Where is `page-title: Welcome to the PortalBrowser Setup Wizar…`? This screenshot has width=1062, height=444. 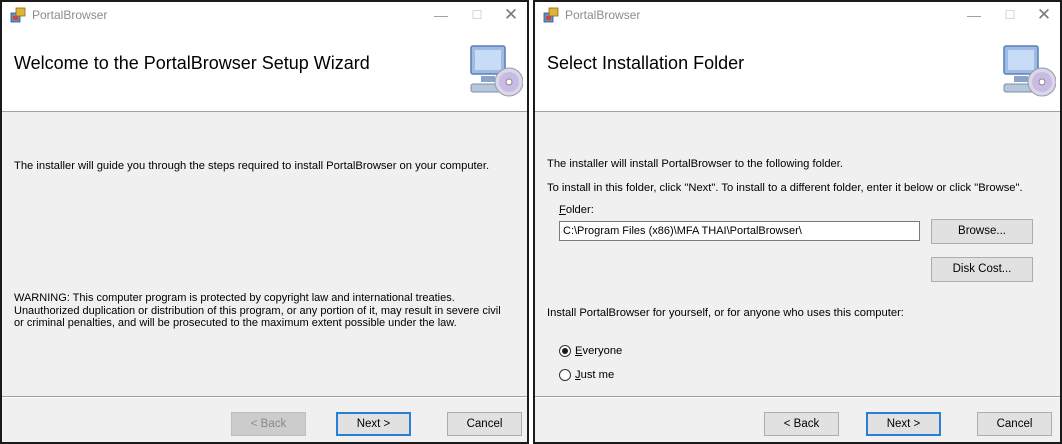
page-title: Welcome to the PortalBrowser Setup Wizar… is located at coordinates (192, 63).